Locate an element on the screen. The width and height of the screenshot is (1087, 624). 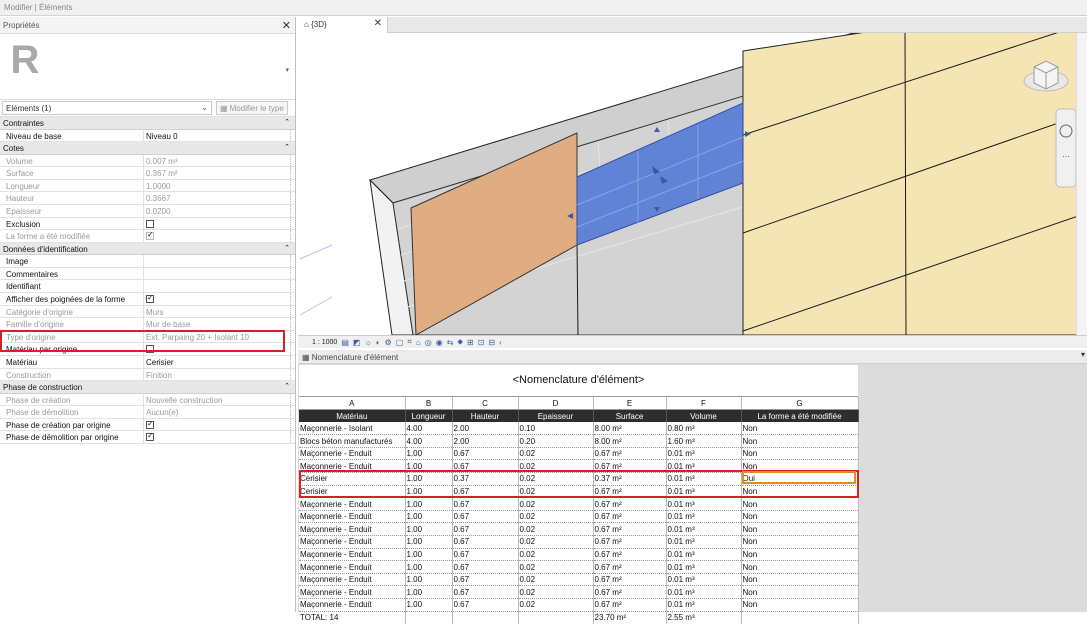
header-row-cell: La forme a été modifiée is located at coordinates (800, 416).